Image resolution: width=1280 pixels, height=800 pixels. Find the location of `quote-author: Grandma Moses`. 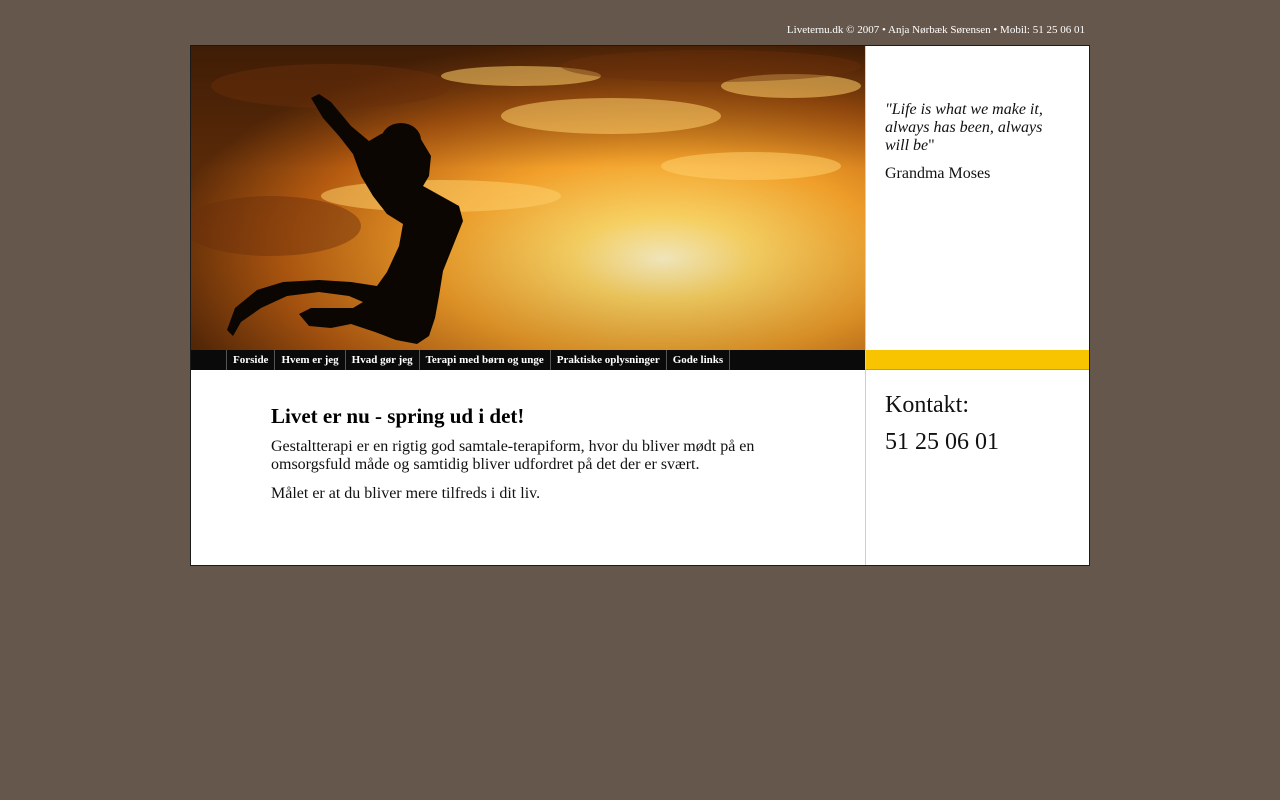

quote-author: Grandma Moses is located at coordinates (938, 173).